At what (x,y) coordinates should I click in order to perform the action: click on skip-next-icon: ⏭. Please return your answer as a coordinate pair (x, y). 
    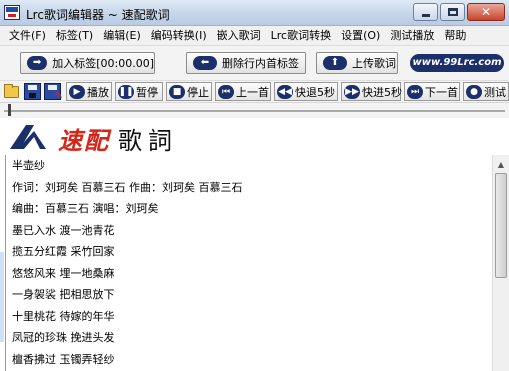
    Looking at the image, I should click on (415, 91).